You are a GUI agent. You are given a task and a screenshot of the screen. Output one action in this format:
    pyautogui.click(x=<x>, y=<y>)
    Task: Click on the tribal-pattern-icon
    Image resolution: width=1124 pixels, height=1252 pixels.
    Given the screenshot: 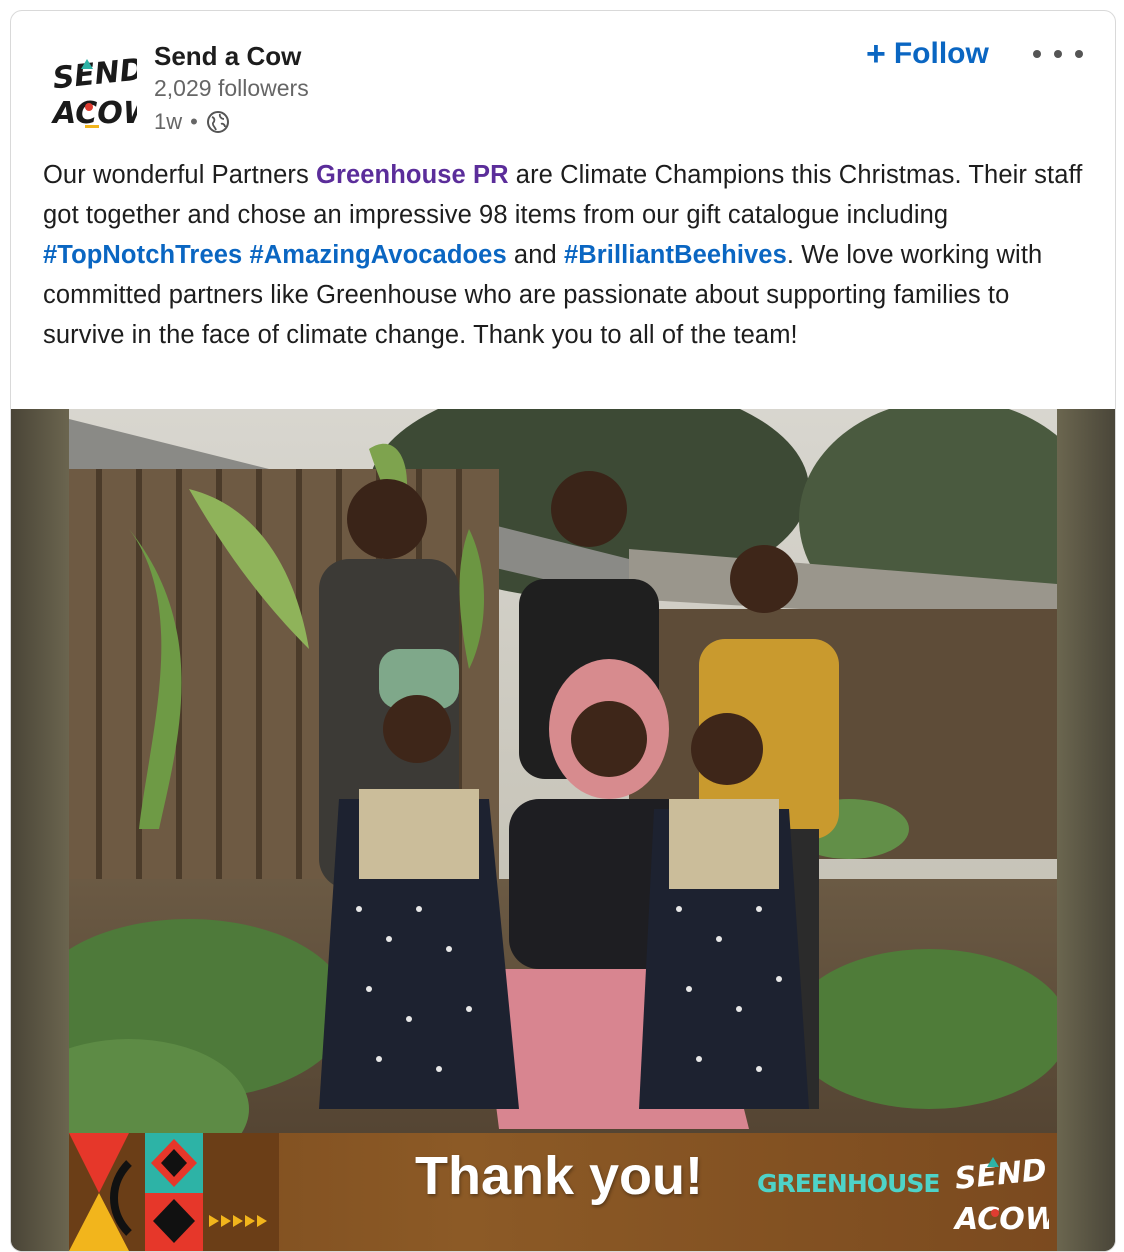 What is the action you would take?
    pyautogui.click(x=174, y=1192)
    